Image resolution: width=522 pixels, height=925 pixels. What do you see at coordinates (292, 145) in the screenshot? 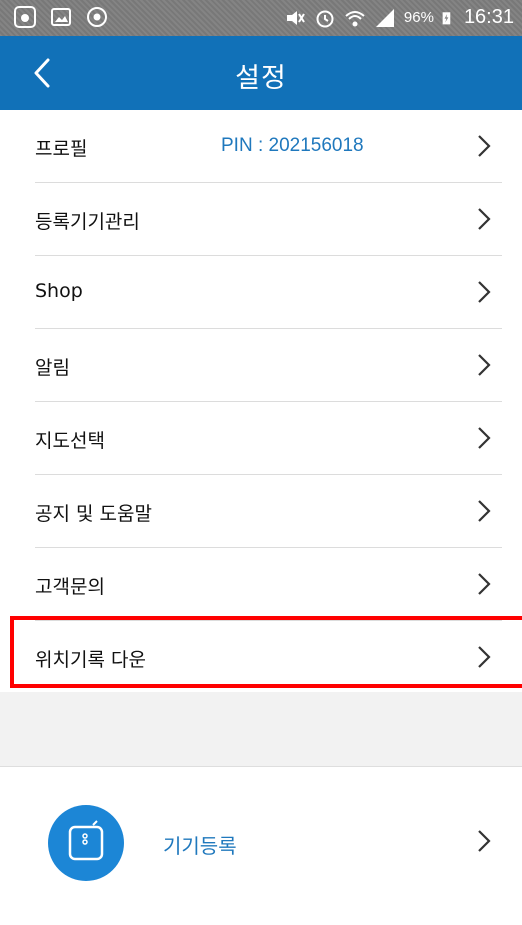
I see `pin-value: PIN : 202156018` at bounding box center [292, 145].